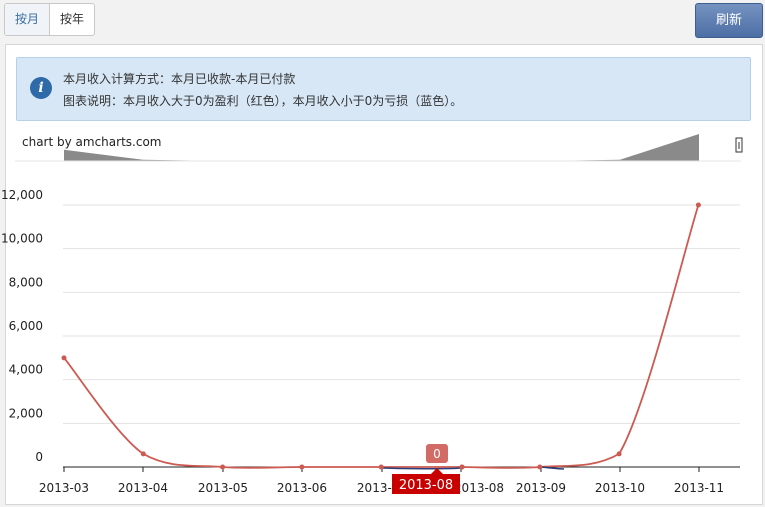  Describe the element at coordinates (302, 488) in the screenshot. I see `x-tick-label: 2013-06` at that location.